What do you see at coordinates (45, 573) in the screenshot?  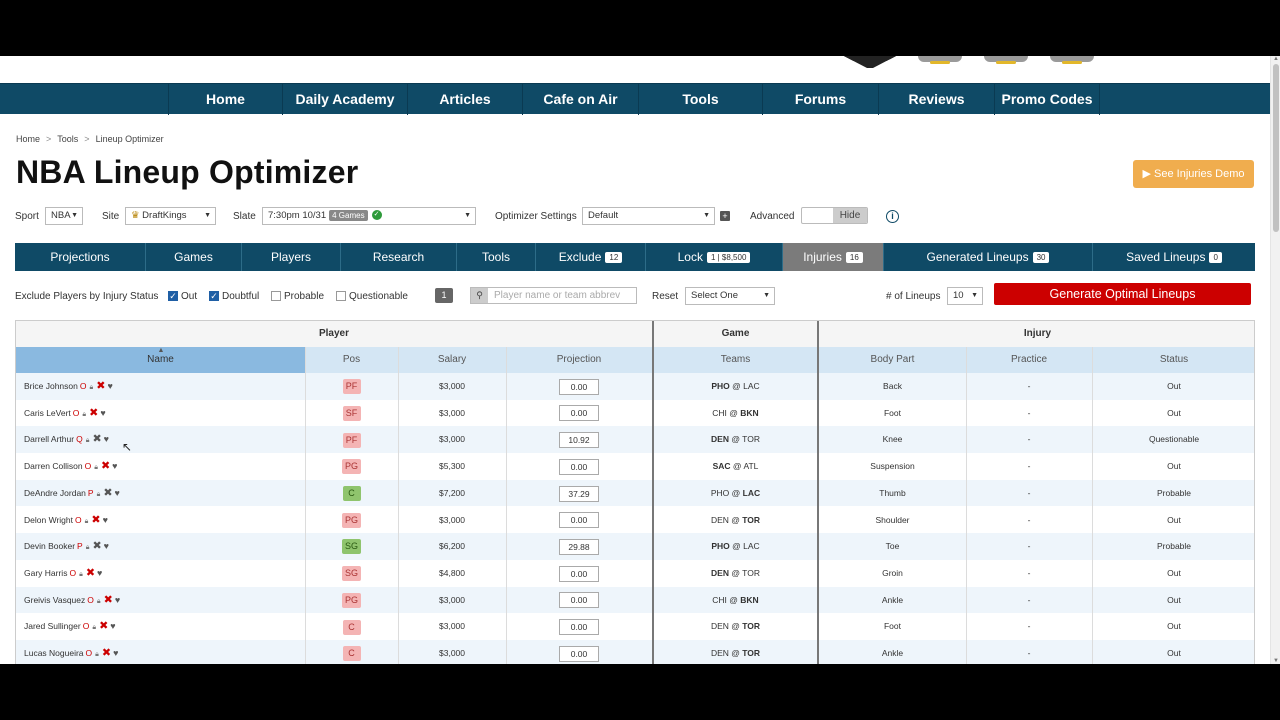 I see `player-name: Gary Harris` at bounding box center [45, 573].